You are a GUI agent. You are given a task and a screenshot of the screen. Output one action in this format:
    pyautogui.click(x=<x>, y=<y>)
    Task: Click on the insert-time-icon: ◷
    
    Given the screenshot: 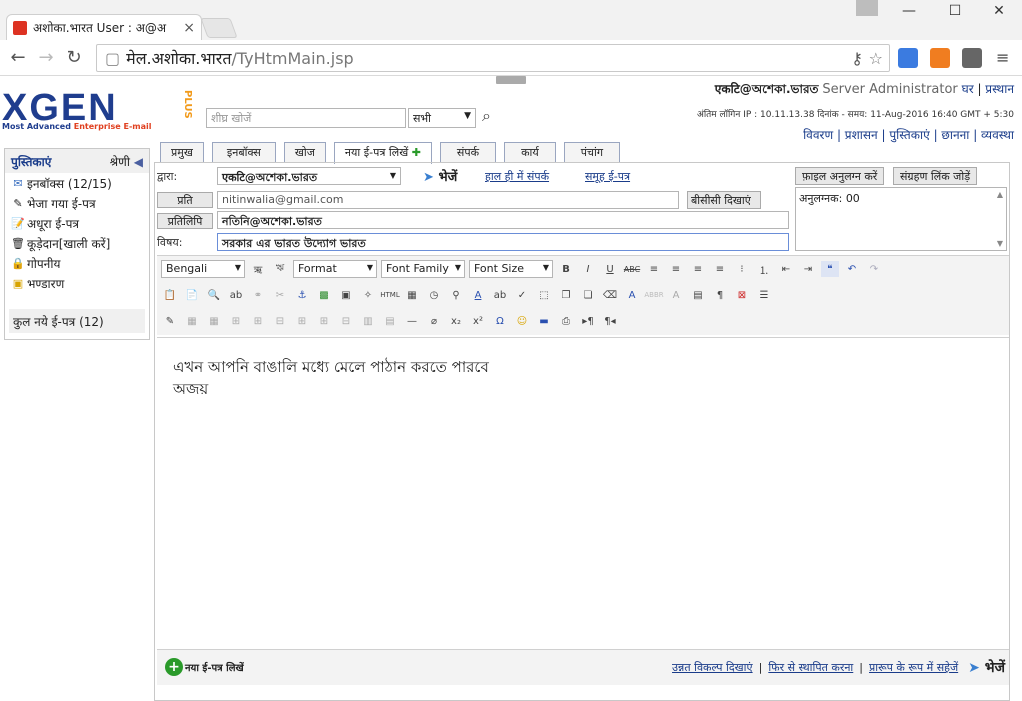 What is the action you would take?
    pyautogui.click(x=434, y=295)
    